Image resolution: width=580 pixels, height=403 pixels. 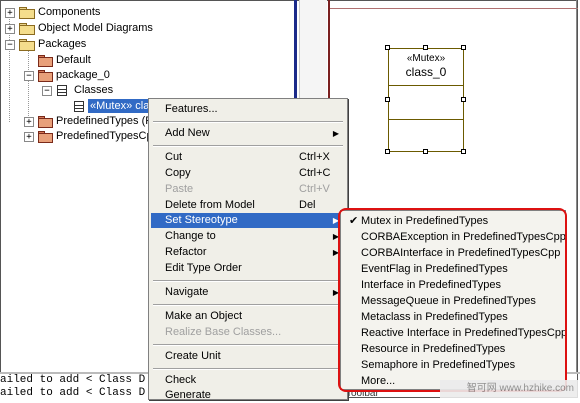 I want to click on menu-item-make-an-object: Make an Object, so click(x=248, y=316).